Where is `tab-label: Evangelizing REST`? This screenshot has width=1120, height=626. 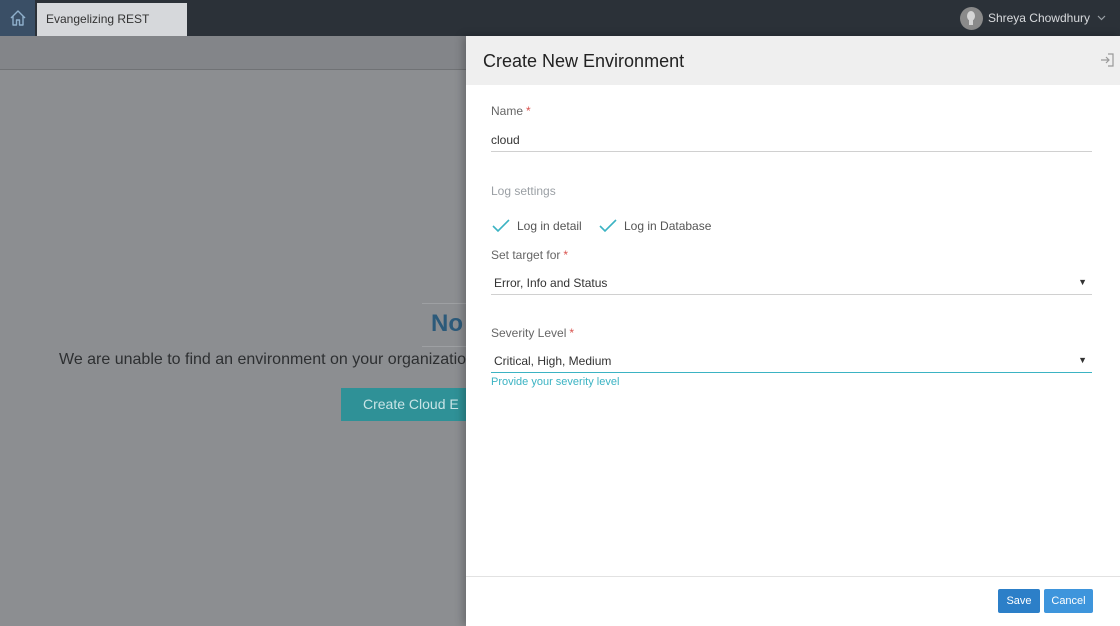 tab-label: Evangelizing REST is located at coordinates (98, 19).